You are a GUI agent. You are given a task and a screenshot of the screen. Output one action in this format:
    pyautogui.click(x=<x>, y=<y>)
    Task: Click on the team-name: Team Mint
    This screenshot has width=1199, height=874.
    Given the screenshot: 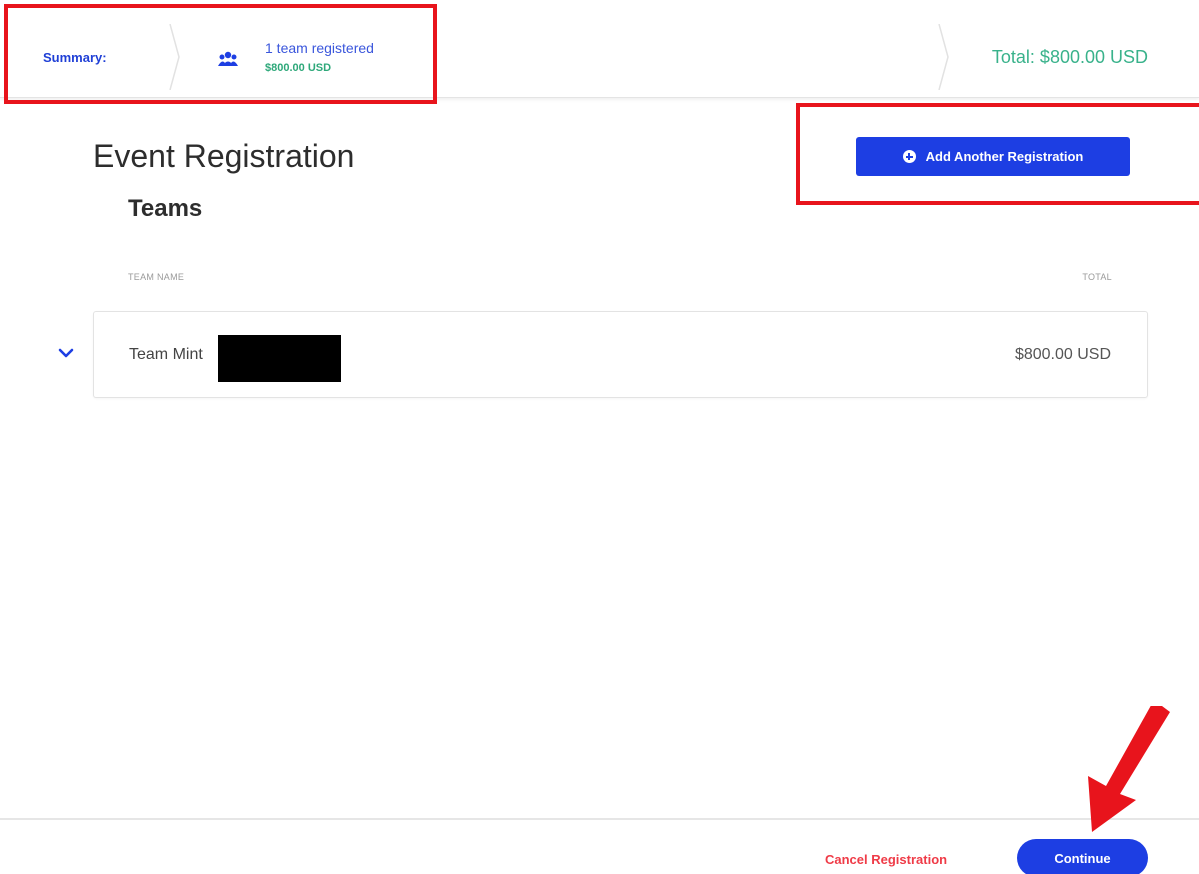 What is the action you would take?
    pyautogui.click(x=166, y=354)
    